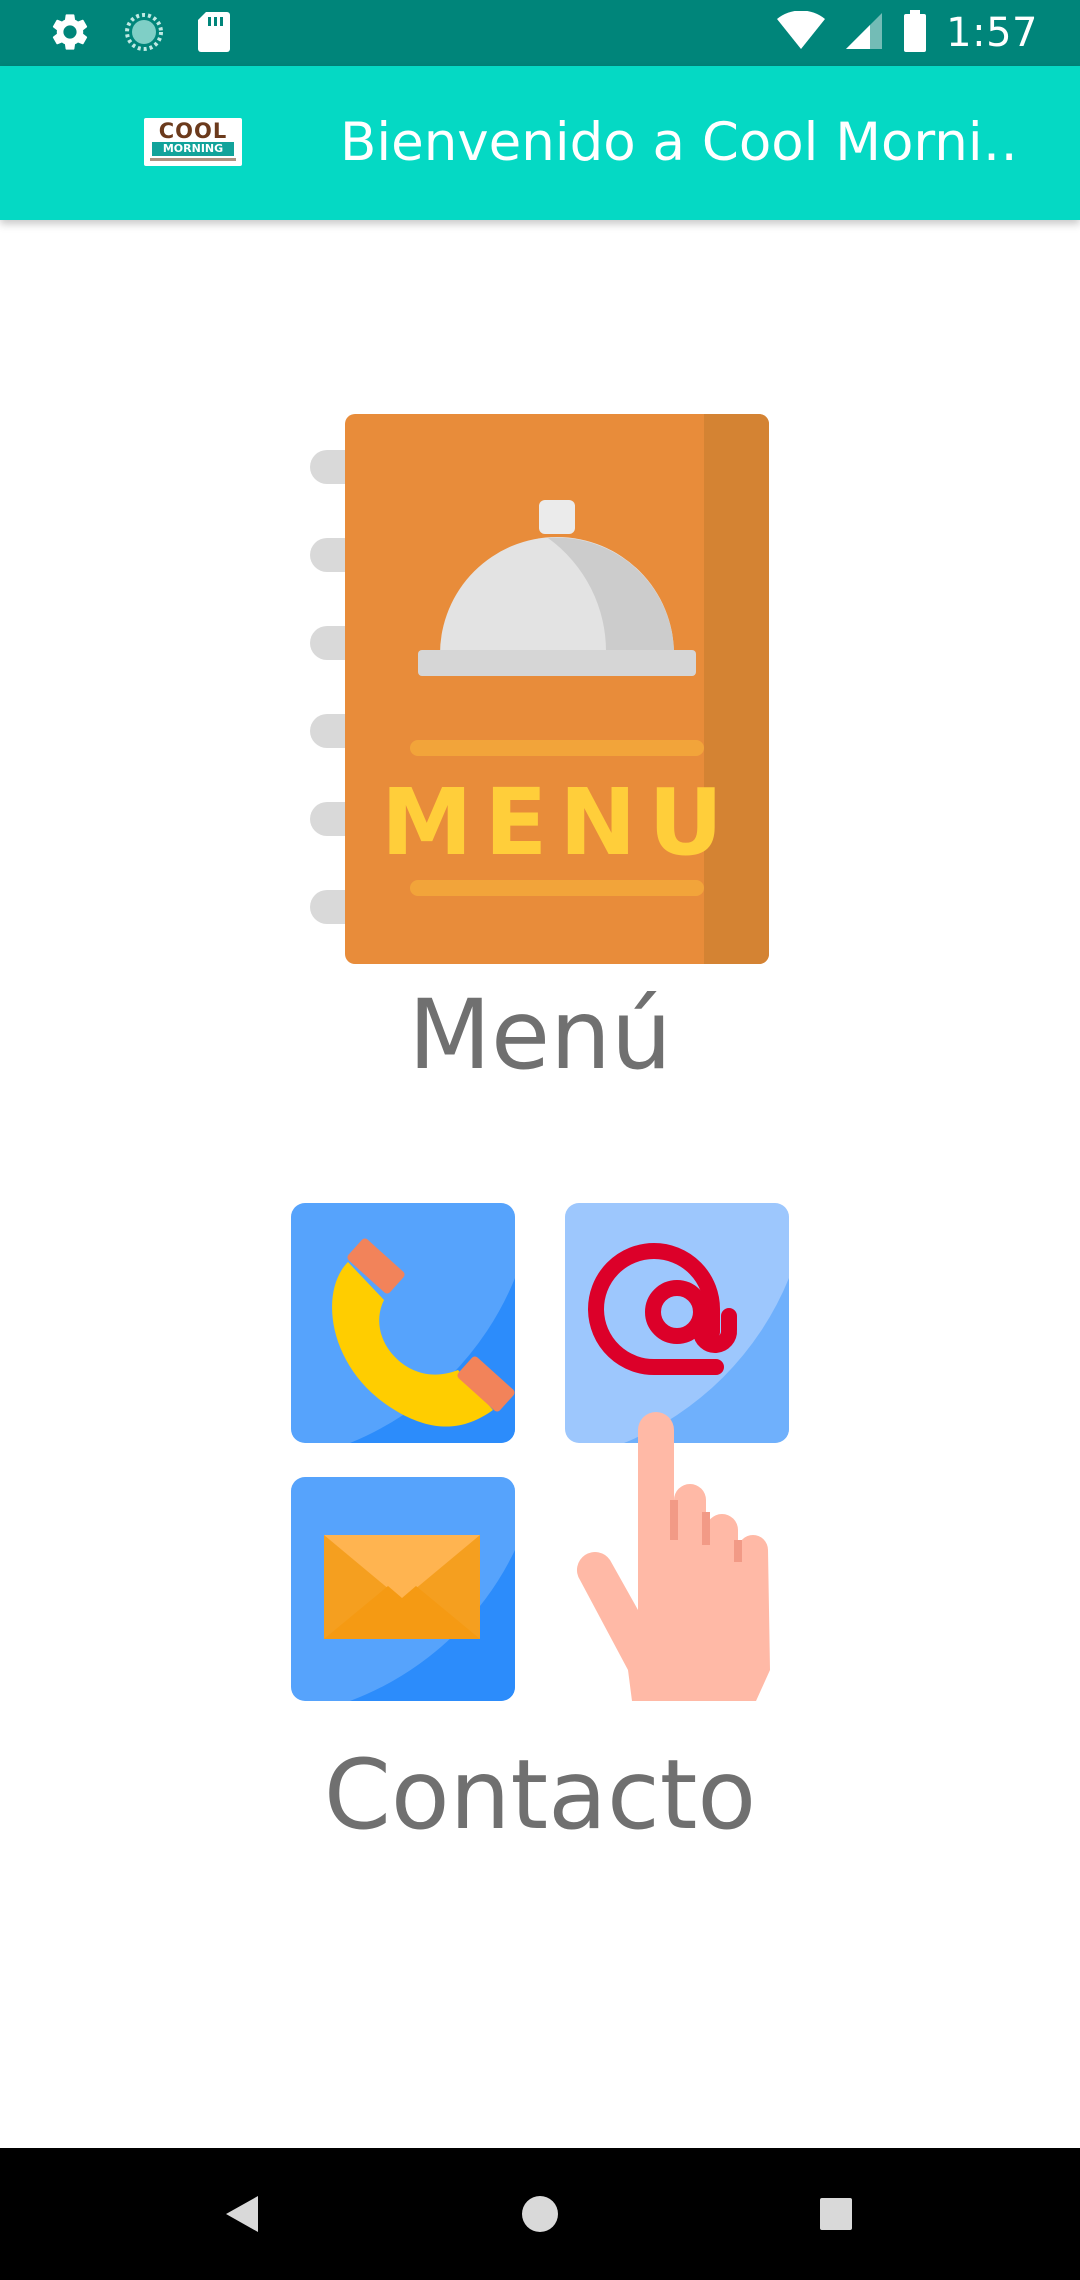 The width and height of the screenshot is (1080, 2280). What do you see at coordinates (540, 1452) in the screenshot?
I see `contact-icons` at bounding box center [540, 1452].